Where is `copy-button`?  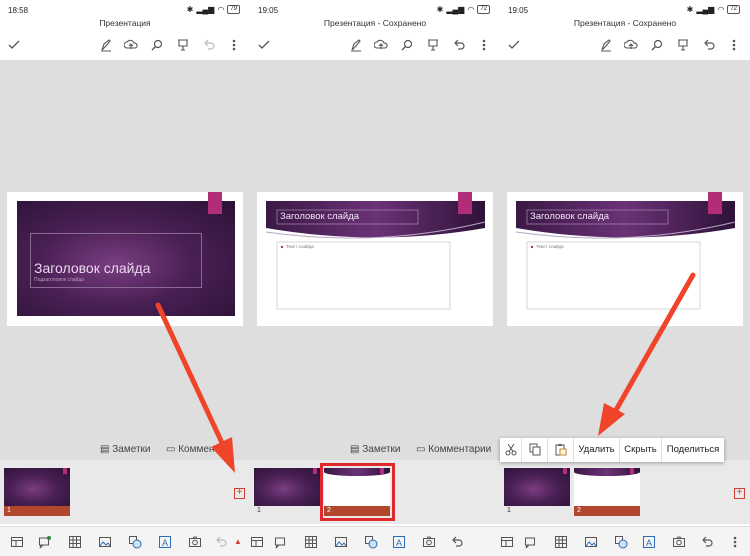
copy-button is located at coordinates (535, 450).